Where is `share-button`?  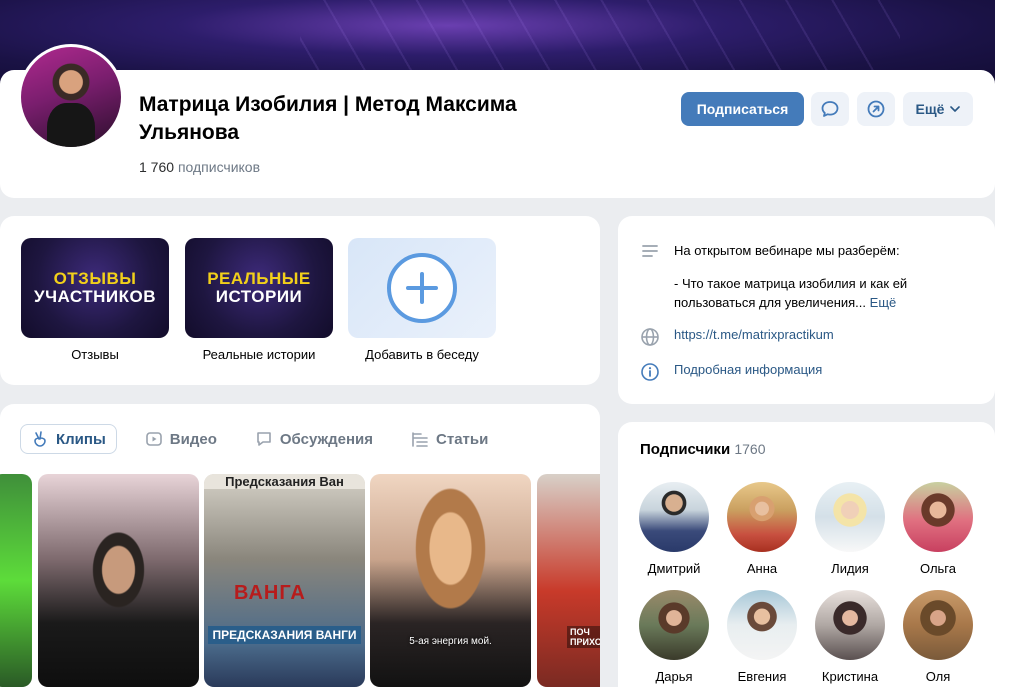 share-button is located at coordinates (876, 109).